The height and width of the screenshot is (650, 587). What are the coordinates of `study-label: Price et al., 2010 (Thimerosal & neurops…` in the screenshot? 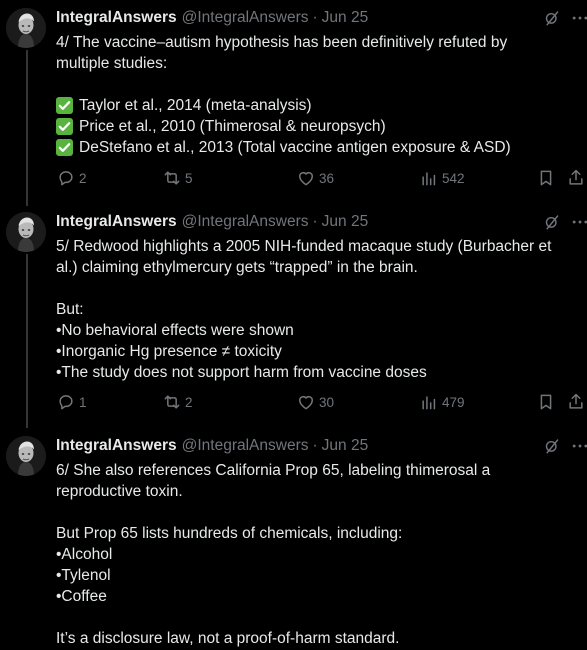 It's located at (232, 126).